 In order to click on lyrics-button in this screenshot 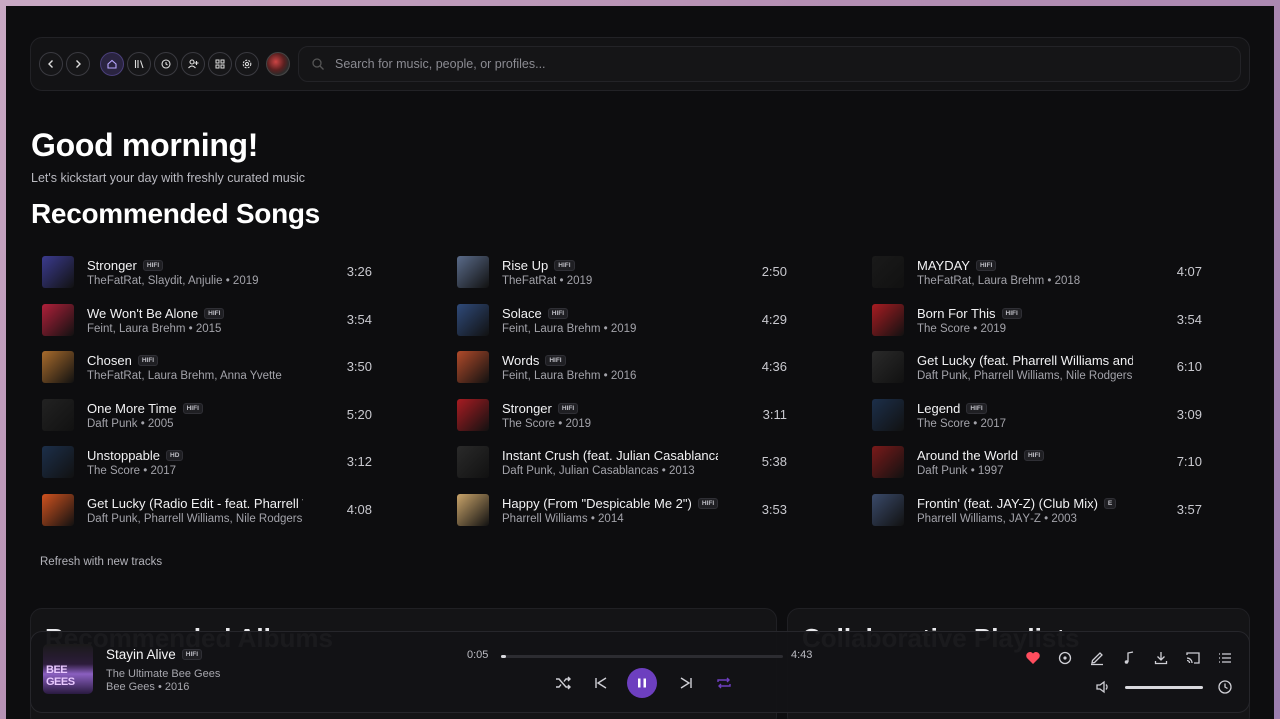, I will do `click(1129, 658)`.